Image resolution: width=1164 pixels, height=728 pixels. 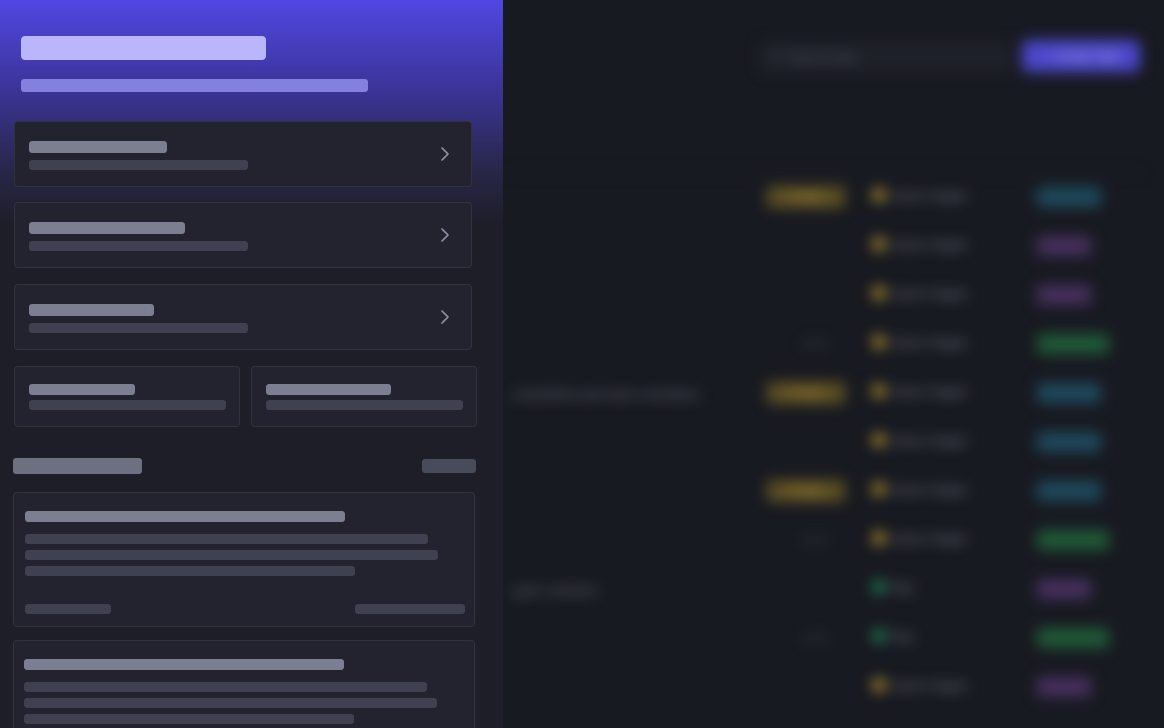 What do you see at coordinates (822, 57) in the screenshot?
I see `search-placeholder: Search tasks` at bounding box center [822, 57].